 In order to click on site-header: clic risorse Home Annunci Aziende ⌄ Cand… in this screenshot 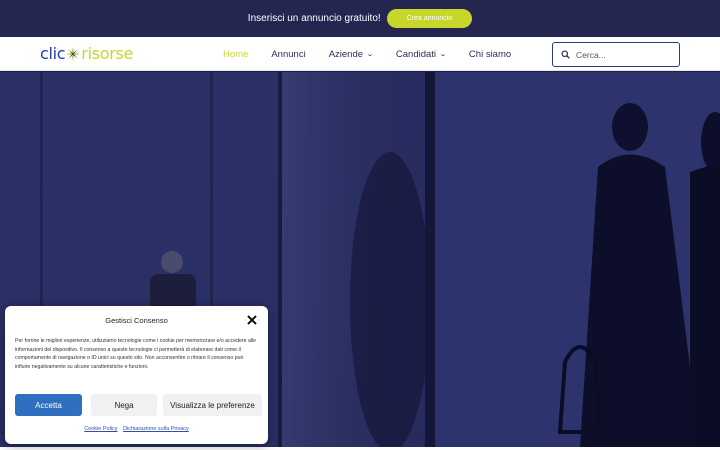, I will do `click(360, 54)`.